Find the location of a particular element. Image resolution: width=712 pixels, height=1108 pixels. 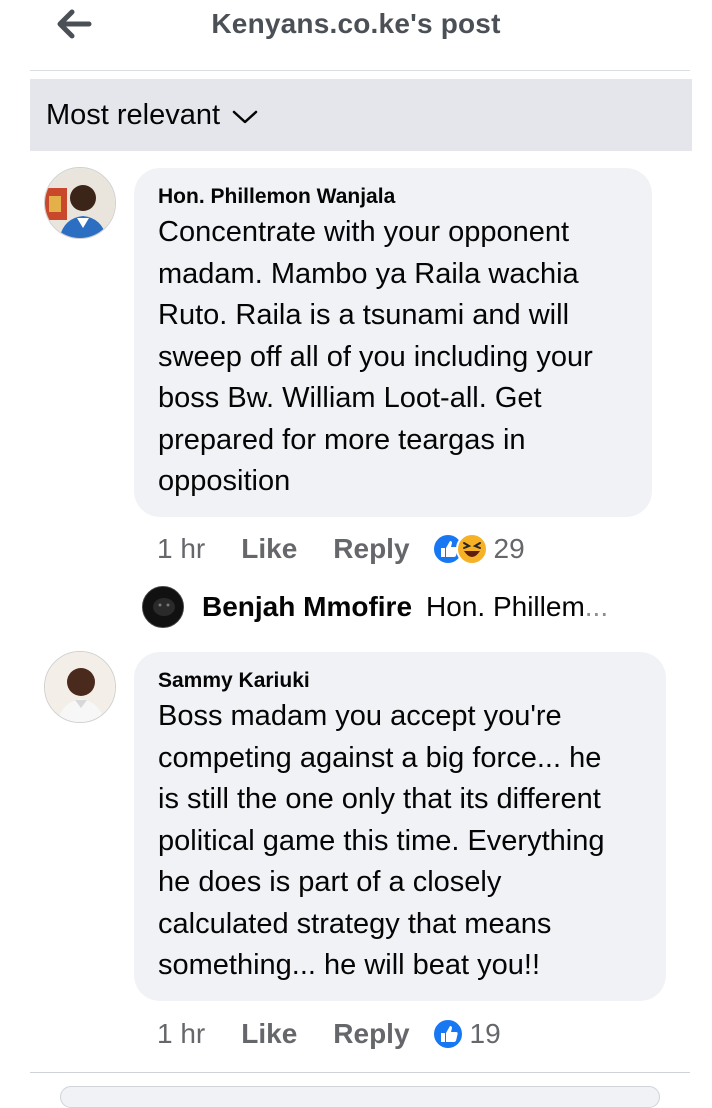

comment-actions: 1 hr Like Reply 19 is located at coordinates (329, 1034).